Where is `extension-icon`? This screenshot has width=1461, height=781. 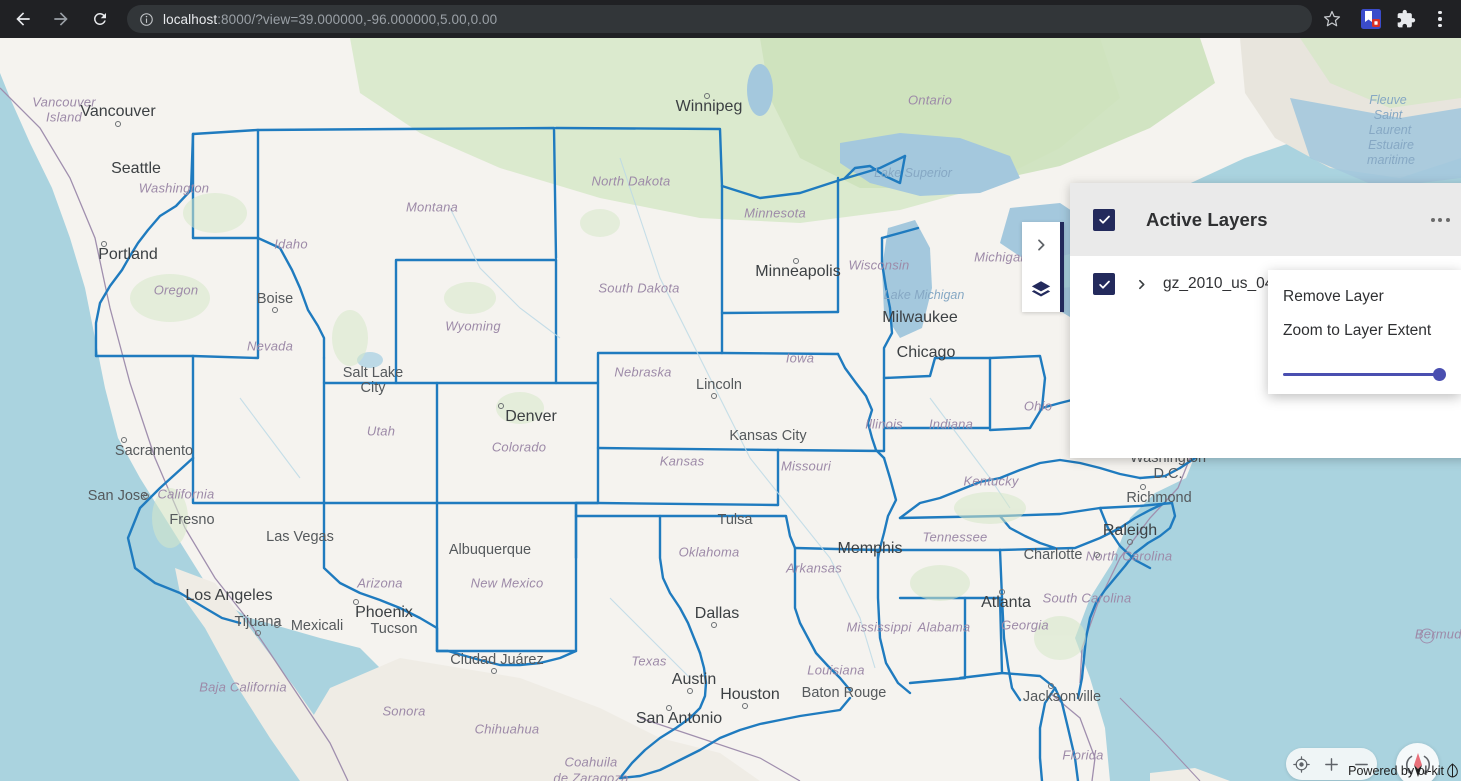
extension-icon is located at coordinates (1371, 19).